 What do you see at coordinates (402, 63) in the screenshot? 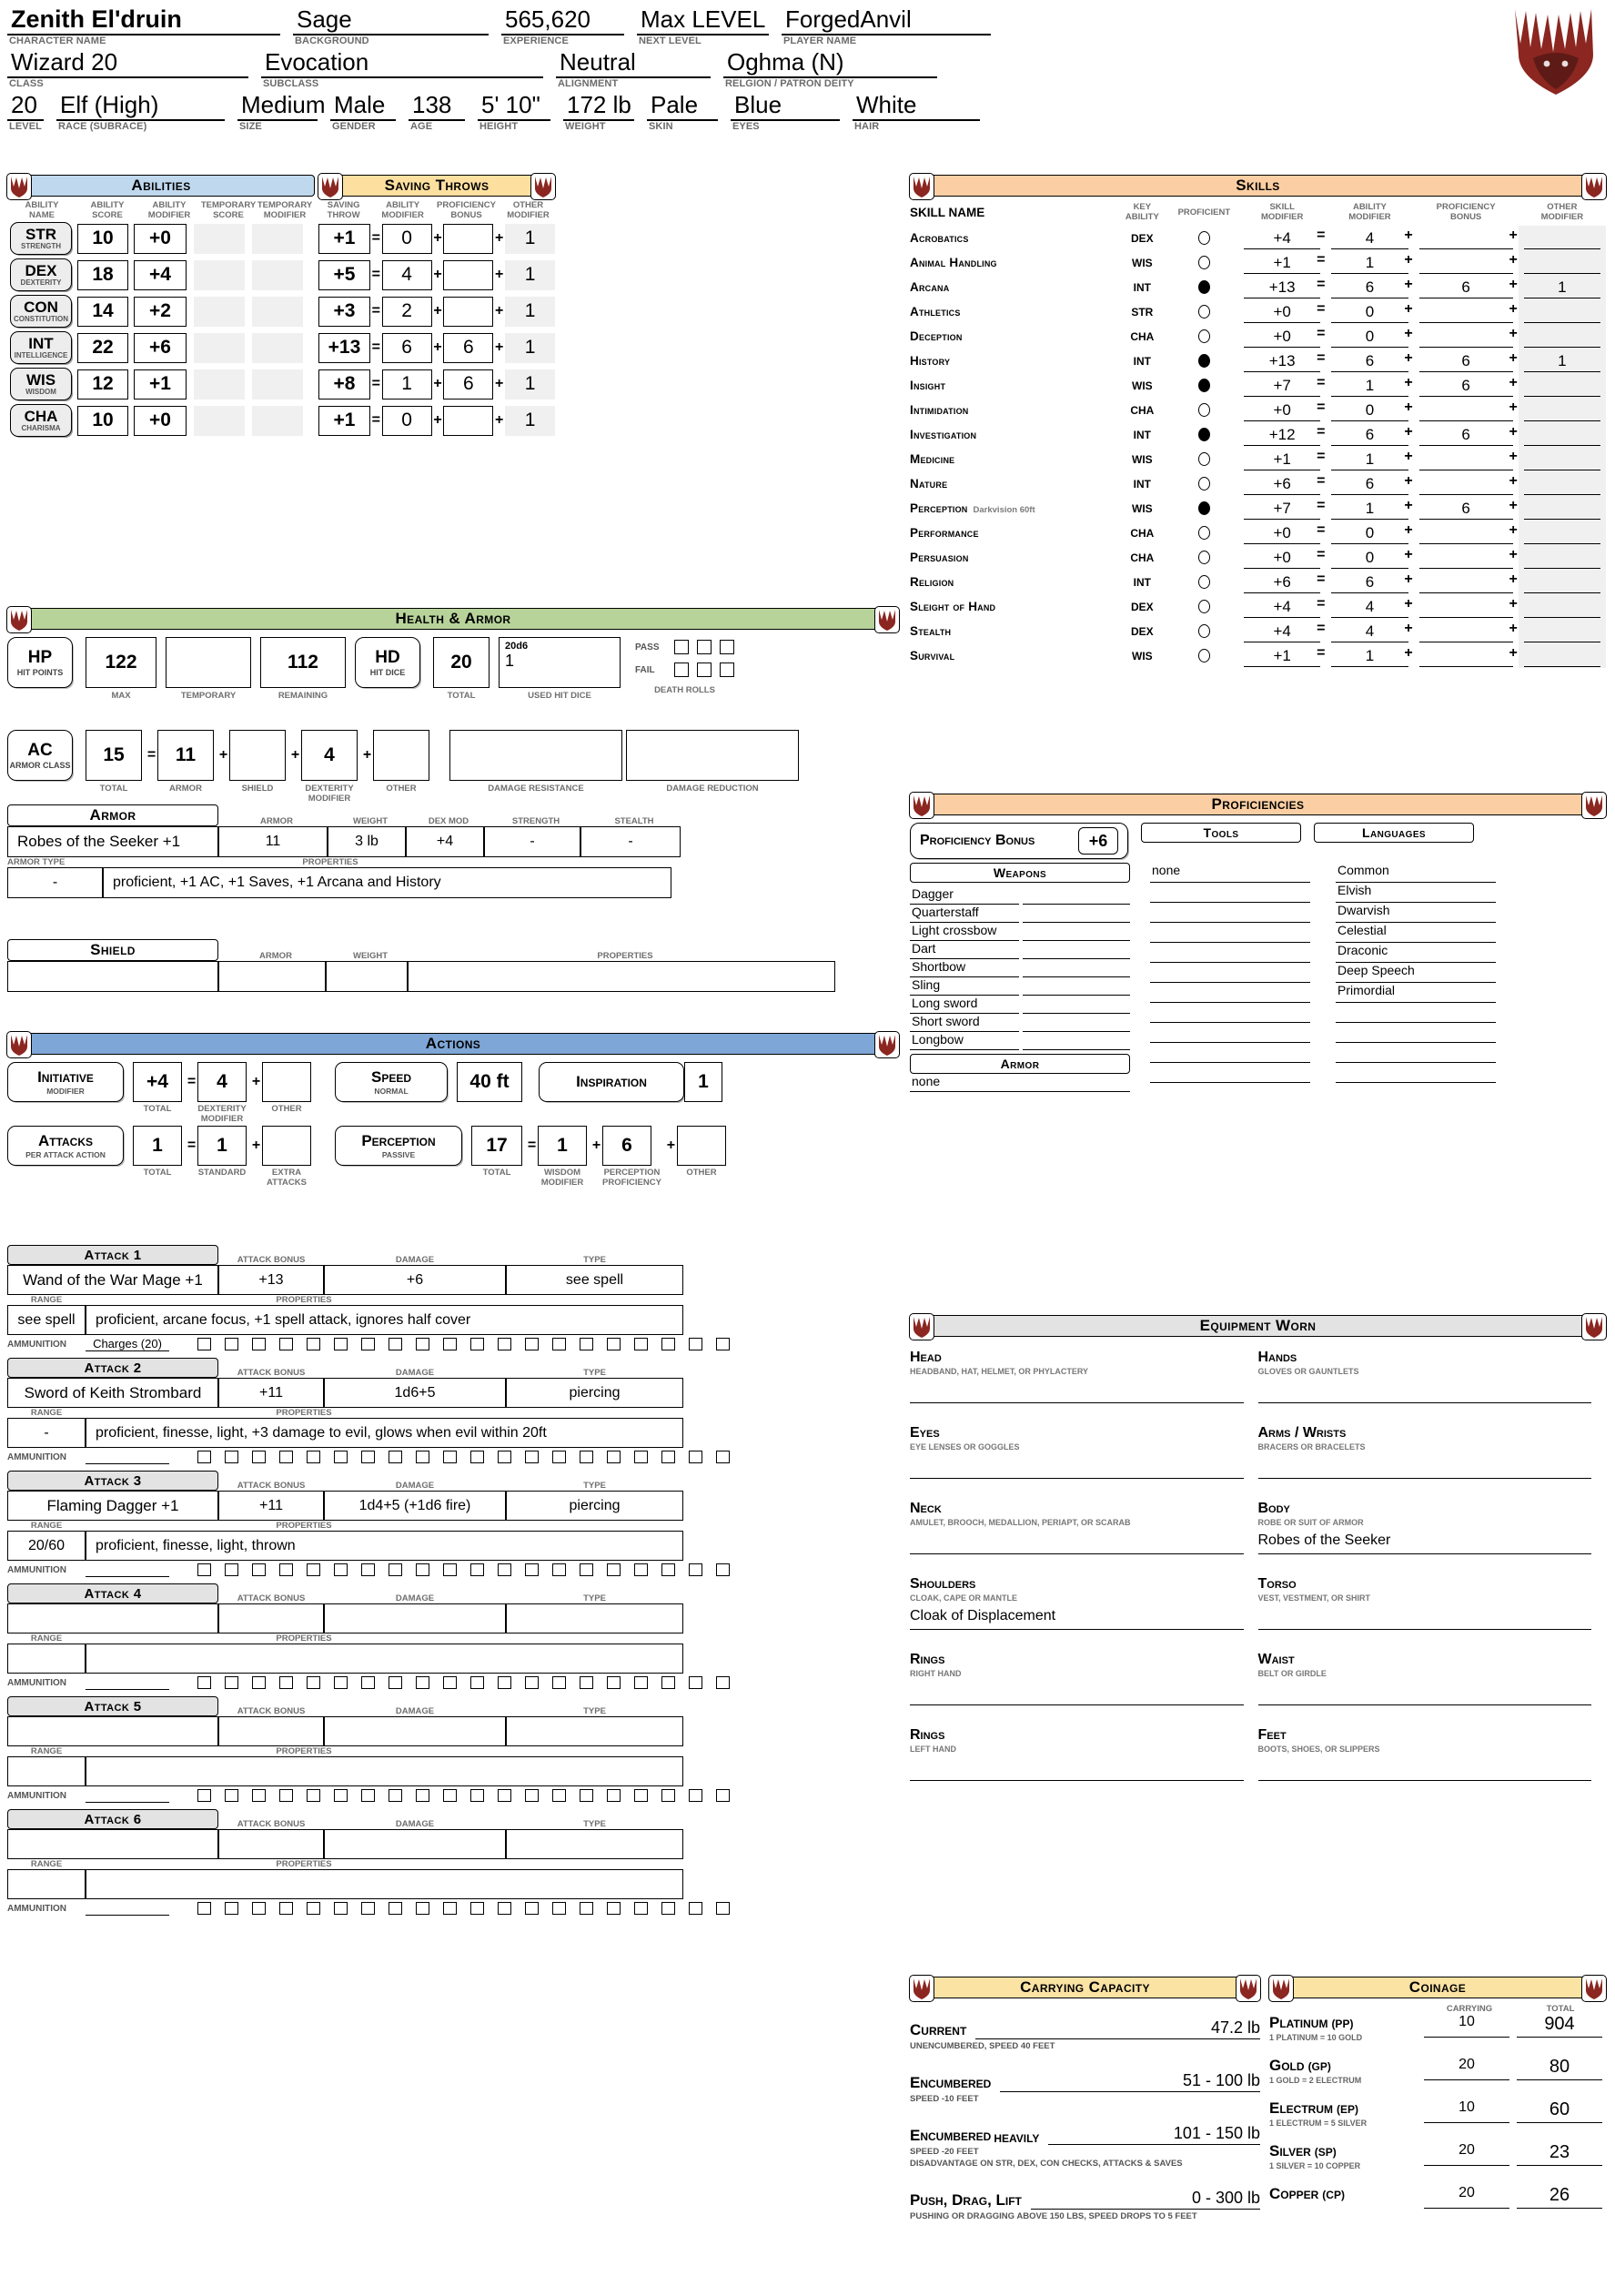
I see `header-value: Evocation` at bounding box center [402, 63].